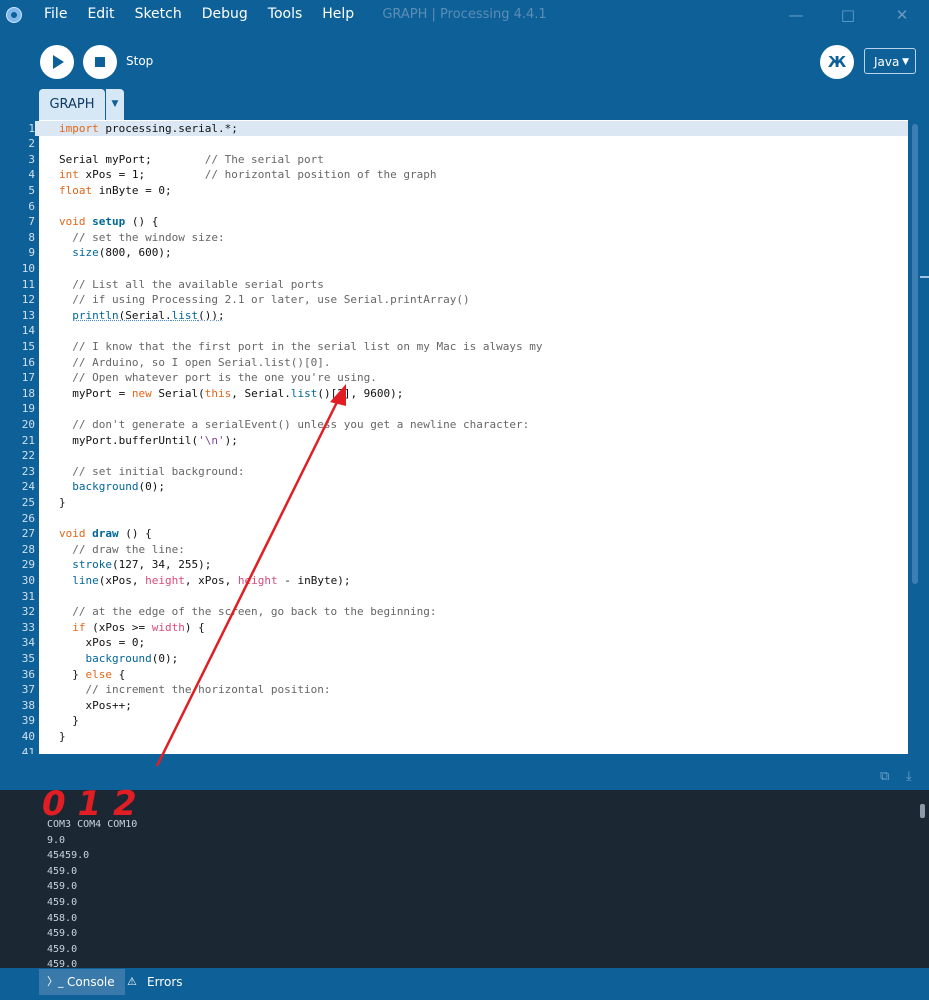 The image size is (929, 1000). What do you see at coordinates (72, 104) in the screenshot?
I see `tab-graph: GRAPH` at bounding box center [72, 104].